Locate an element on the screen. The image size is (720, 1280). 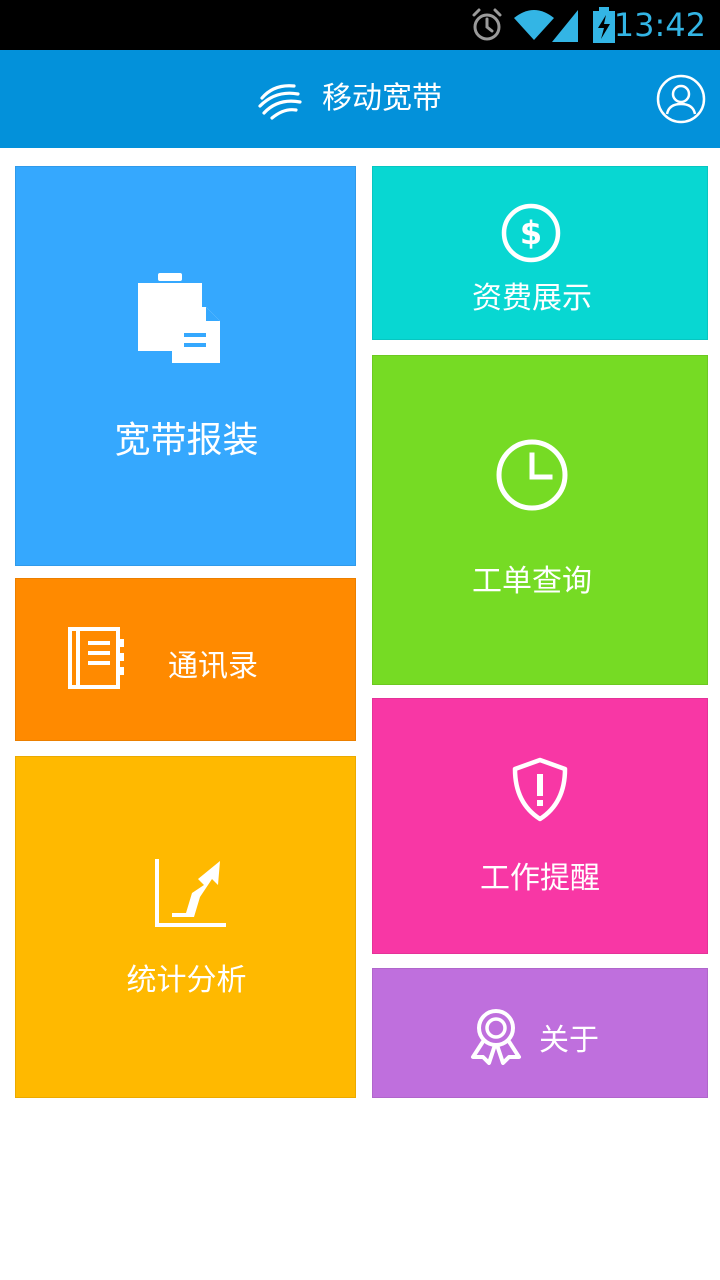
china-mobile-logo-icon is located at coordinates (280, 100).